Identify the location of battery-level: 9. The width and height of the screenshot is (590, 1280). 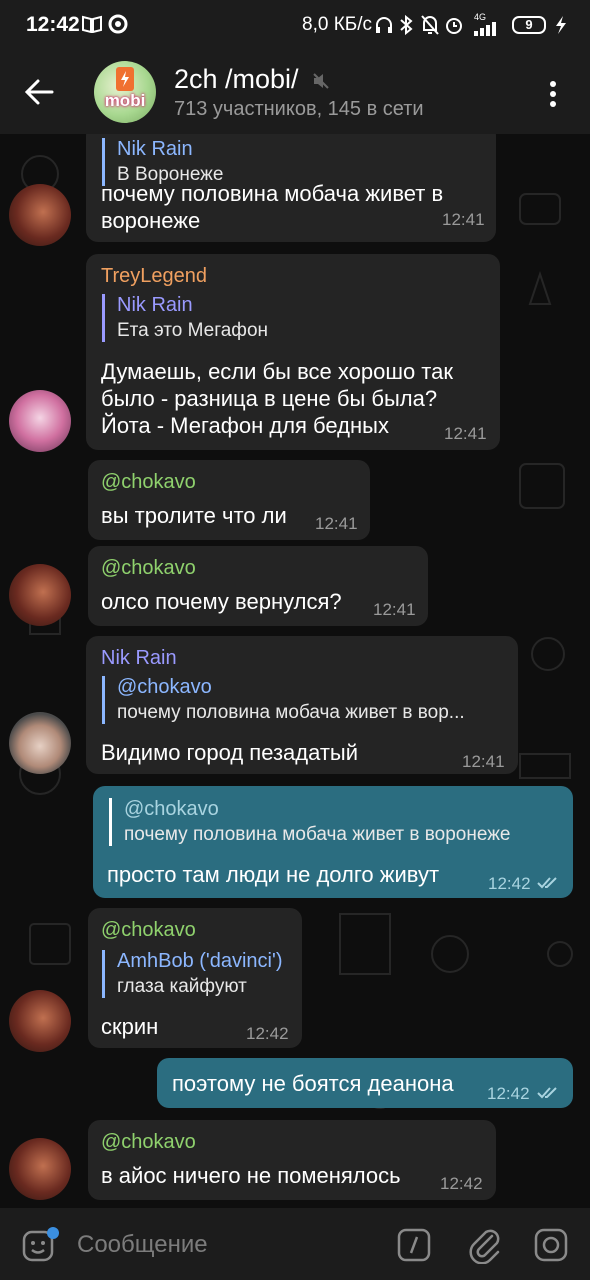
(529, 24).